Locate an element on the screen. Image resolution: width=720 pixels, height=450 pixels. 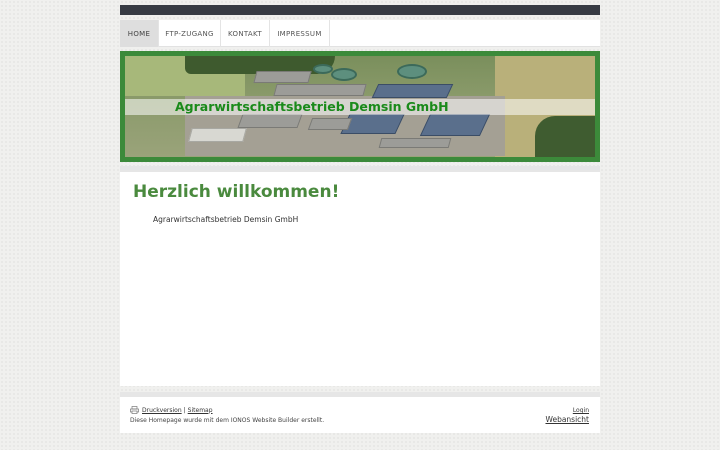
farm-aerial-photo: Agrarwirtschaftsbetrieb Demsin GmbH is located at coordinates (360, 106).